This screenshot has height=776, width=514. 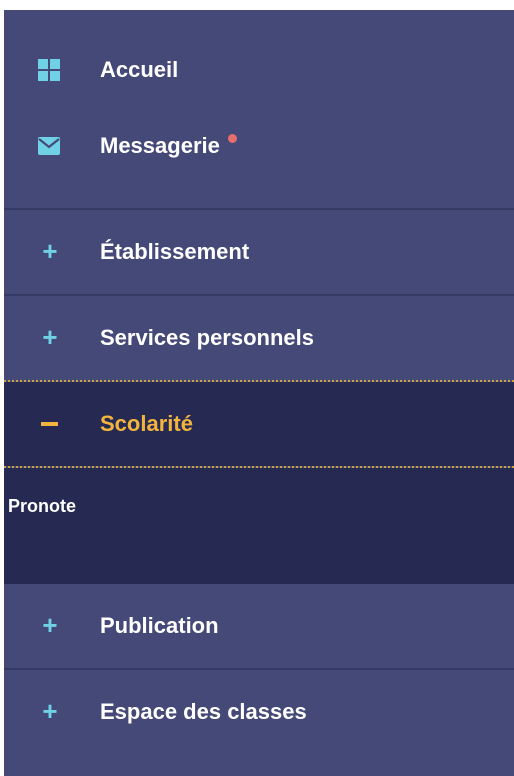 What do you see at coordinates (49, 146) in the screenshot?
I see `envelope-icon` at bounding box center [49, 146].